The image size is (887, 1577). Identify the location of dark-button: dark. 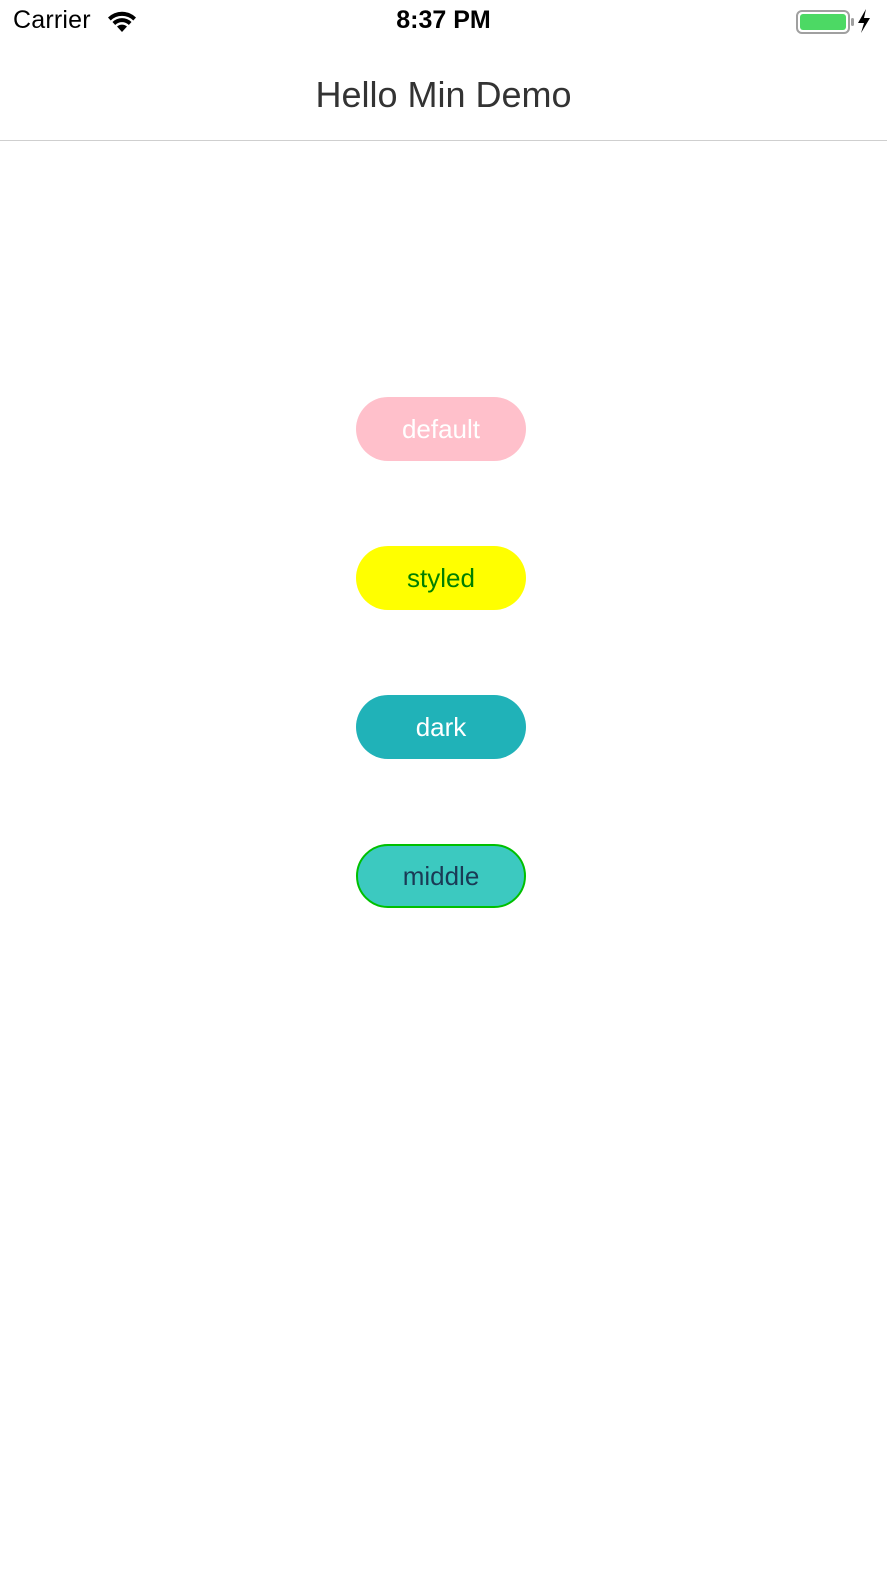
(441, 727).